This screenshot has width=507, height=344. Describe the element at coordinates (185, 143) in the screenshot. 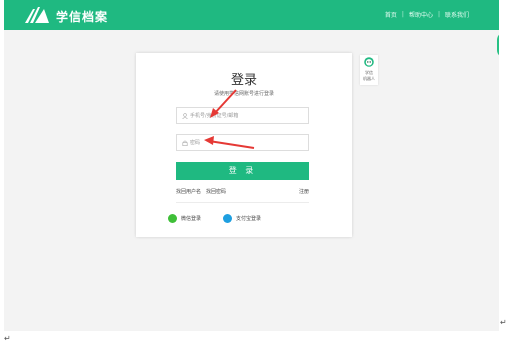

I see `lock-icon` at that location.